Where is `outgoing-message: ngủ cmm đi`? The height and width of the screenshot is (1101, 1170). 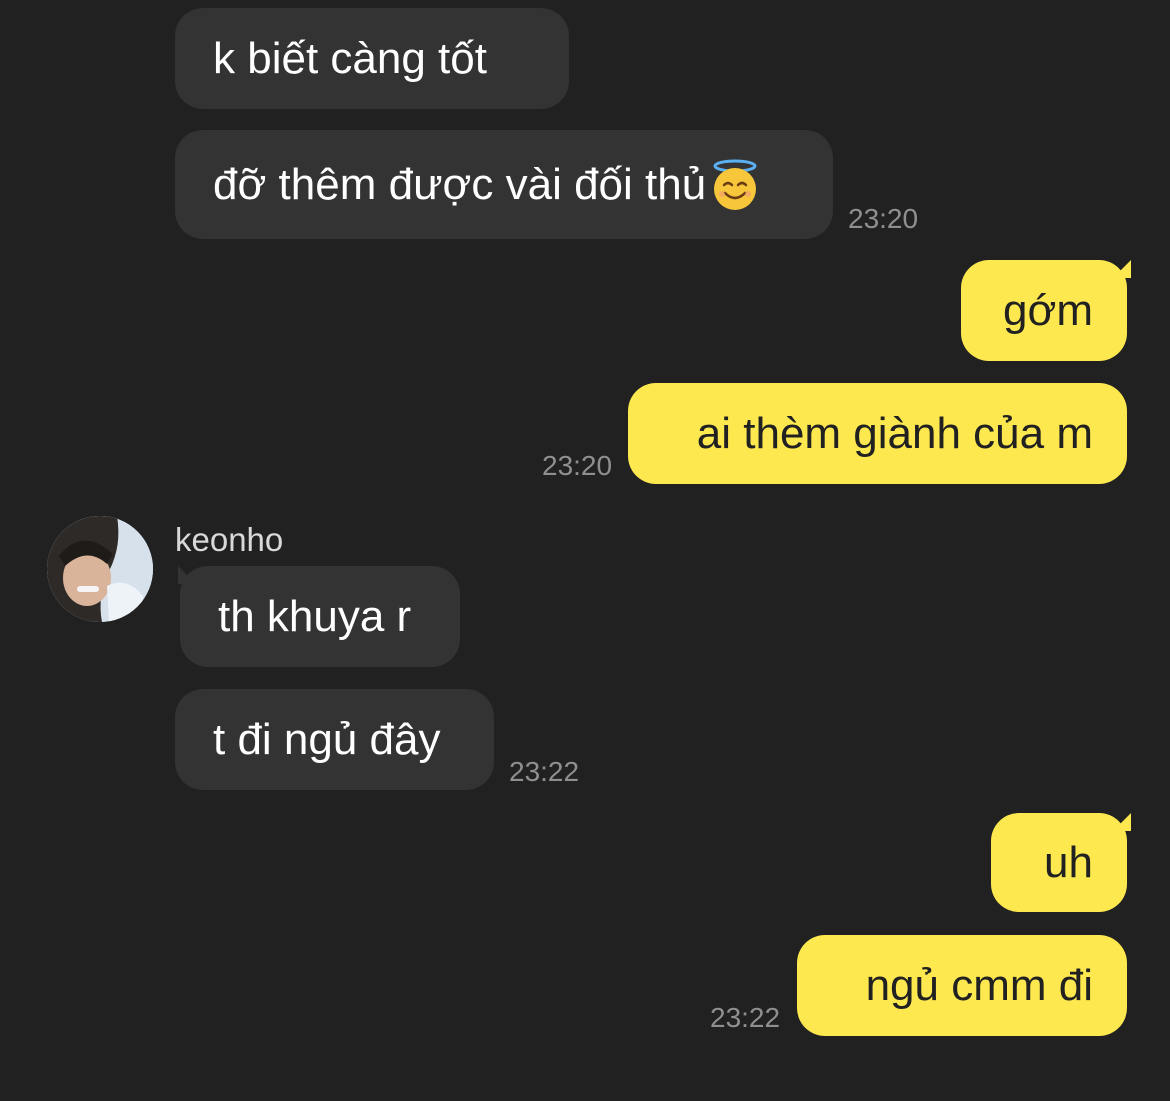 outgoing-message: ngủ cmm đi is located at coordinates (962, 985).